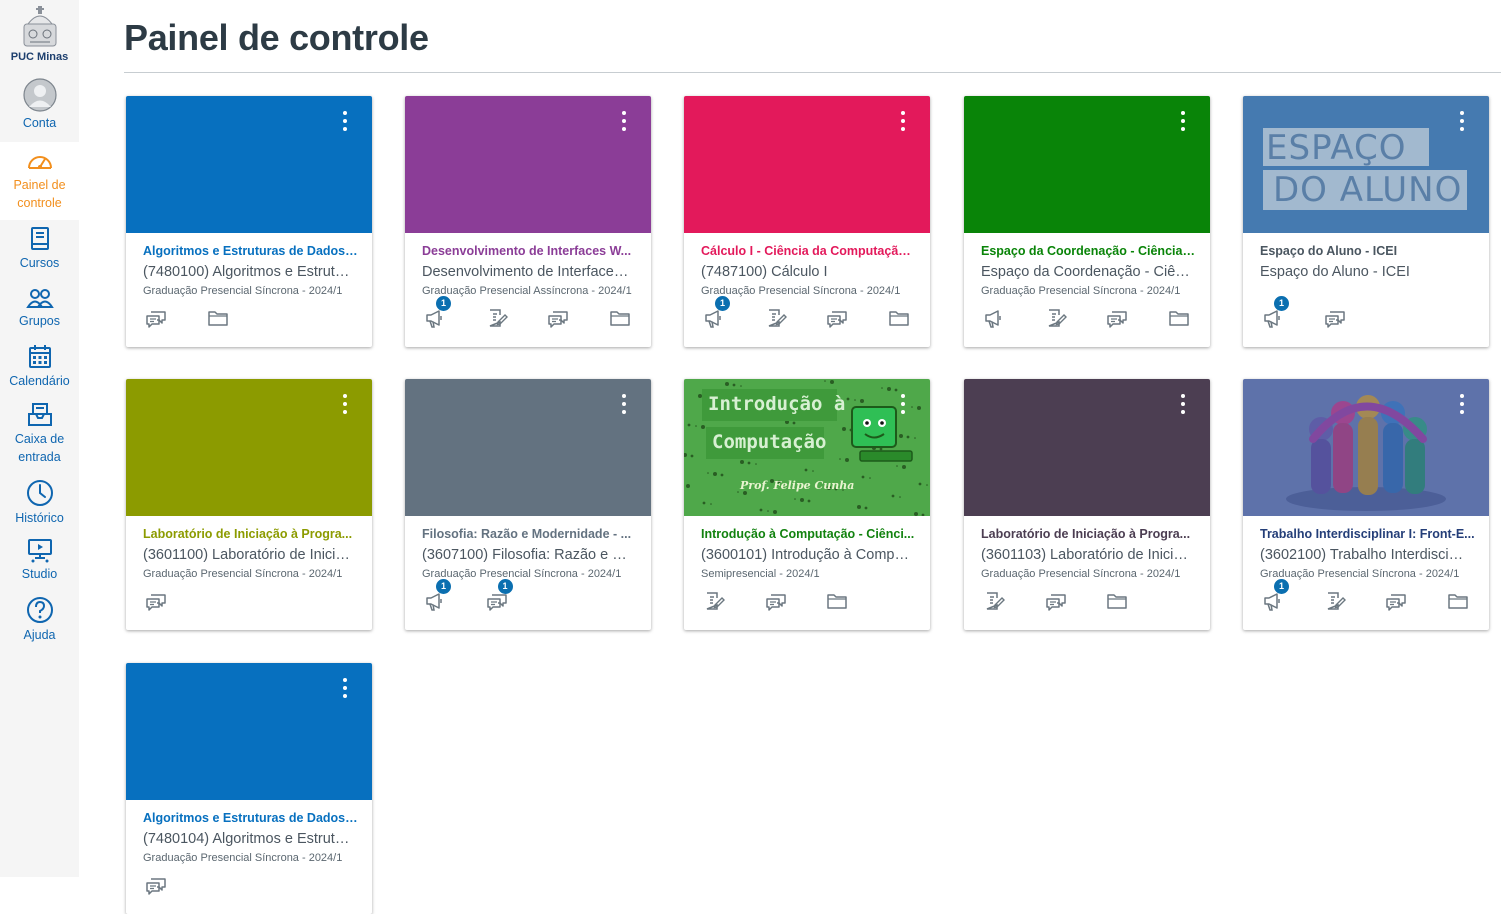 The image size is (1501, 914). What do you see at coordinates (39, 312) in the screenshot?
I see `nav-item-groups: Grupos` at bounding box center [39, 312].